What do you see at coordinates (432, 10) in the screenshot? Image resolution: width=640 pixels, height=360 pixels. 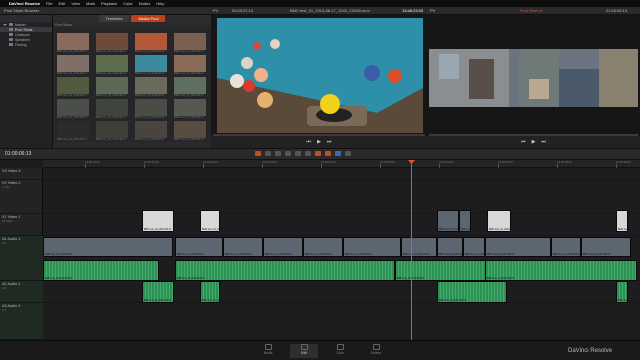 I see `record-label: PV` at bounding box center [432, 10].